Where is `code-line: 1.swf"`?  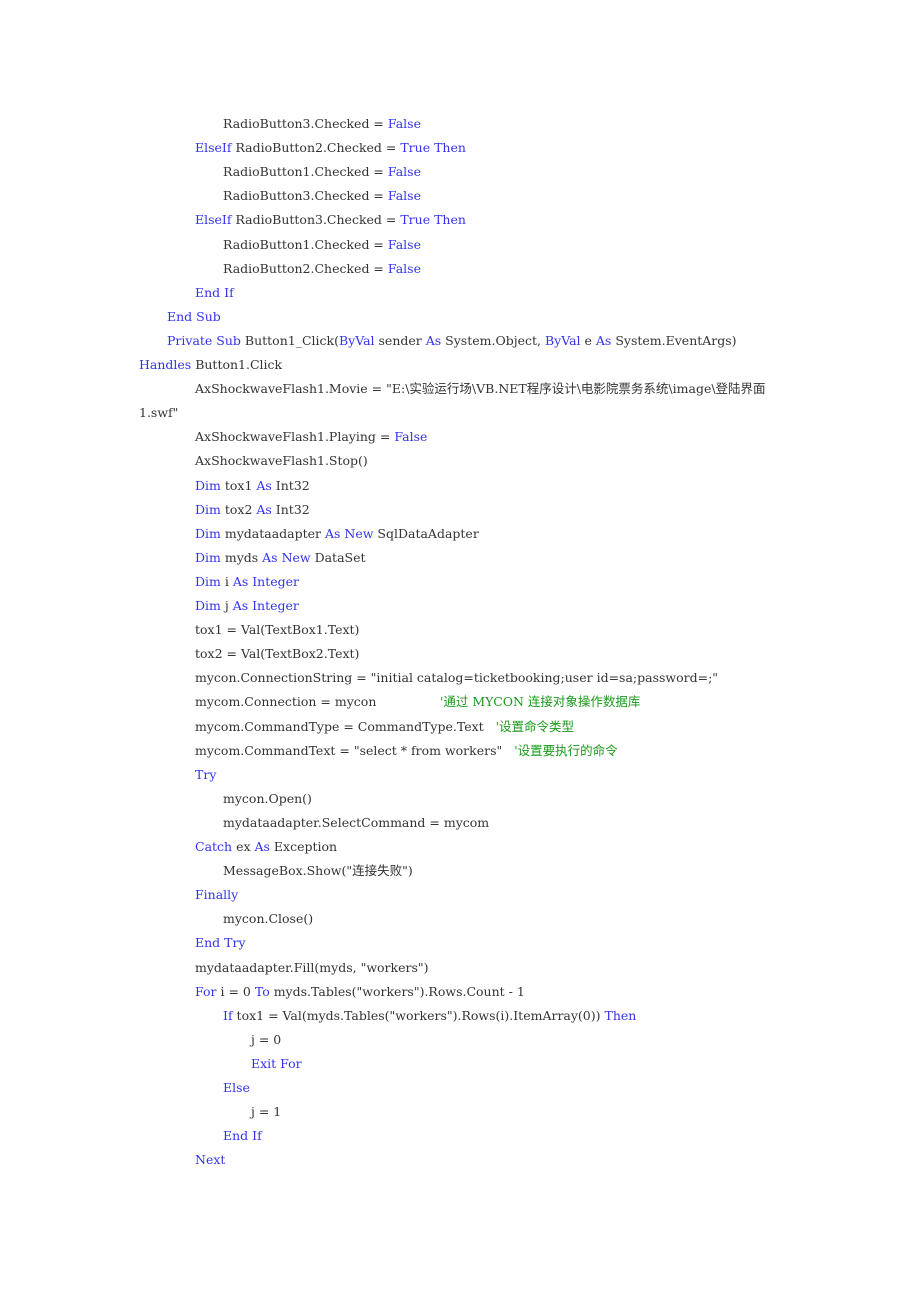
code-line: 1.swf" is located at coordinates (158, 415).